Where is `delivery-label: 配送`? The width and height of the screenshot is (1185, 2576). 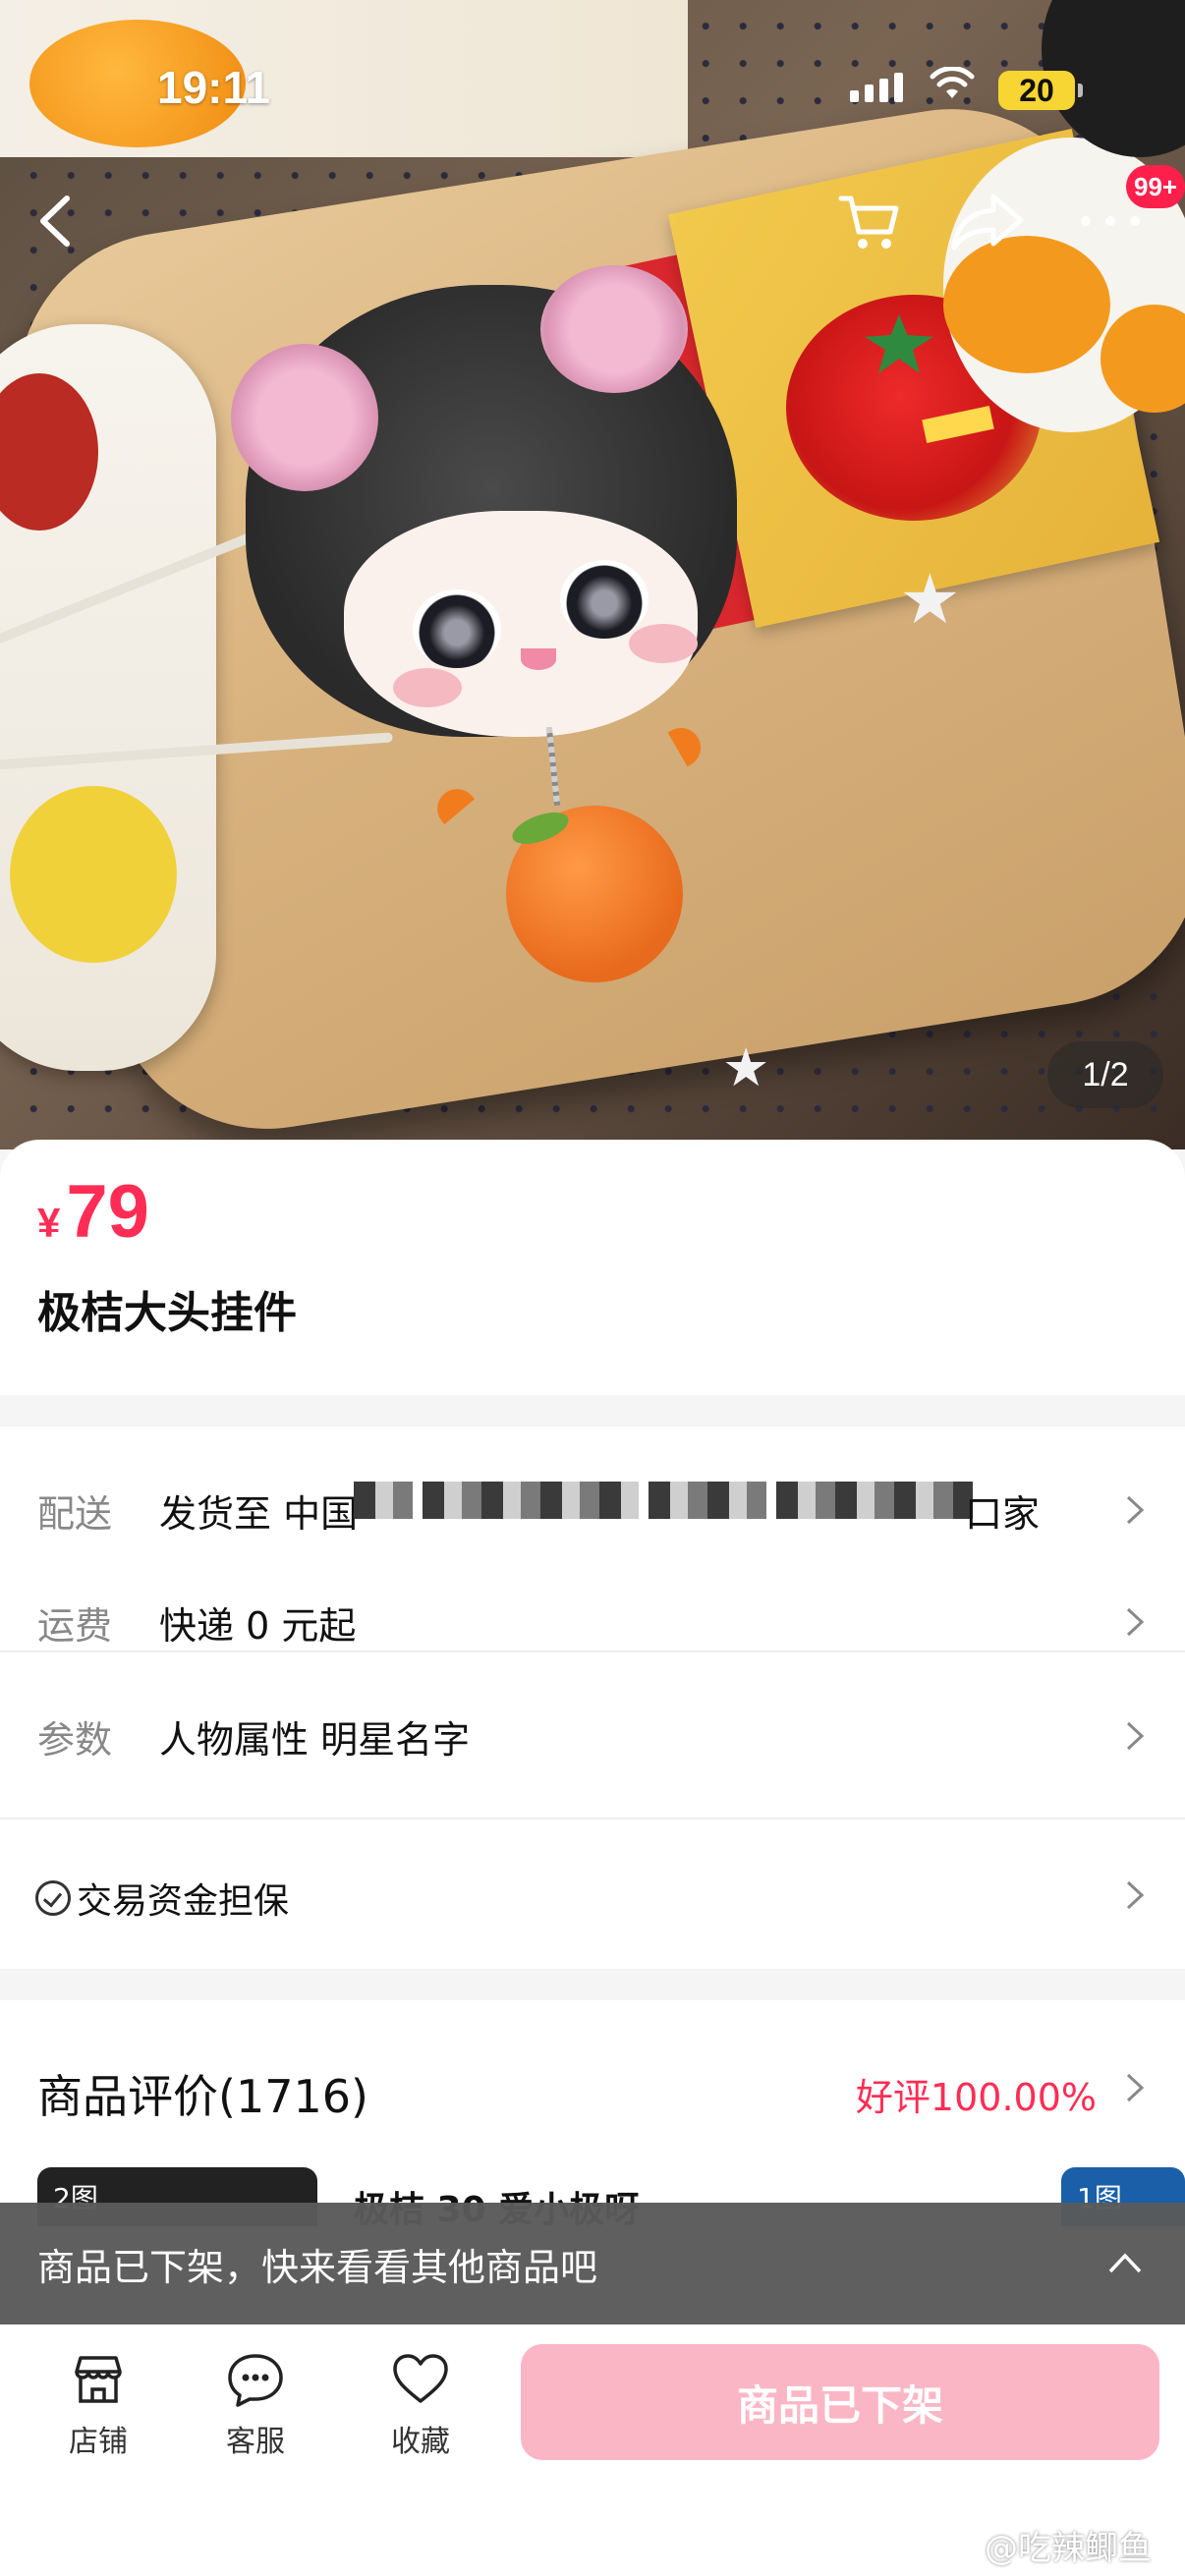 delivery-label: 配送 is located at coordinates (75, 1513).